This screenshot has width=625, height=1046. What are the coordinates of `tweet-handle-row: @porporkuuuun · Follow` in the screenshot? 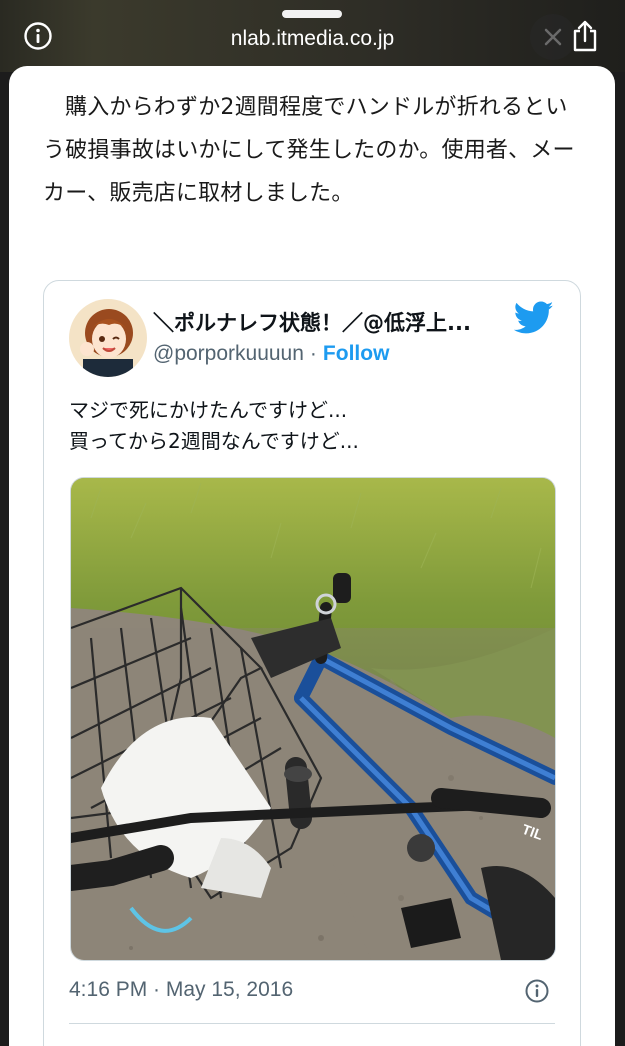 It's located at (271, 354).